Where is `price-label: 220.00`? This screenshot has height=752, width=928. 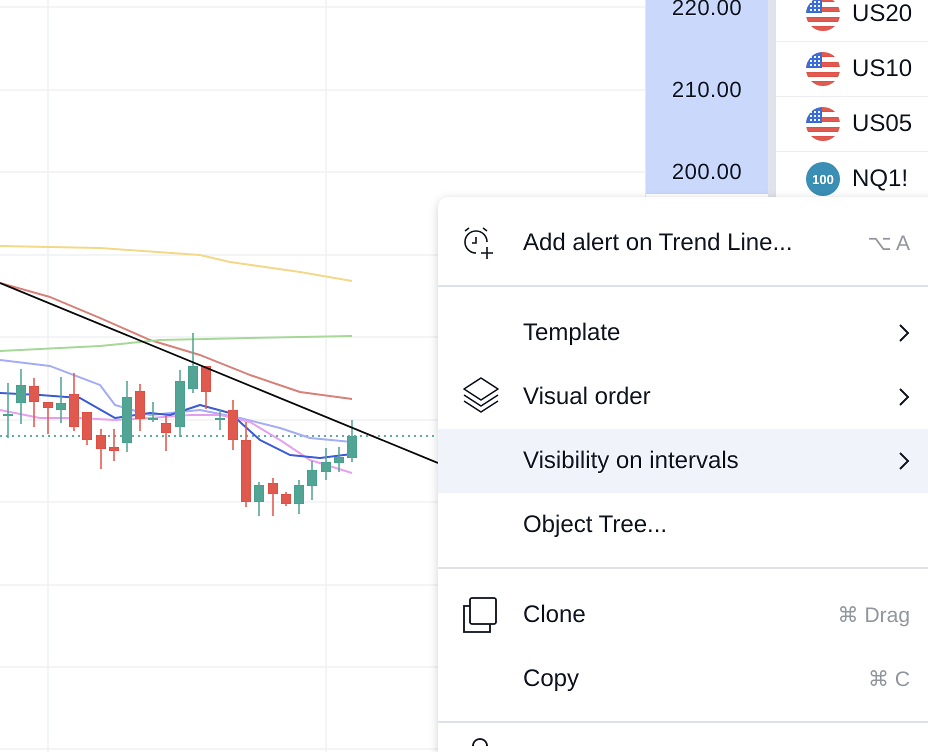 price-label: 220.00 is located at coordinates (707, 11).